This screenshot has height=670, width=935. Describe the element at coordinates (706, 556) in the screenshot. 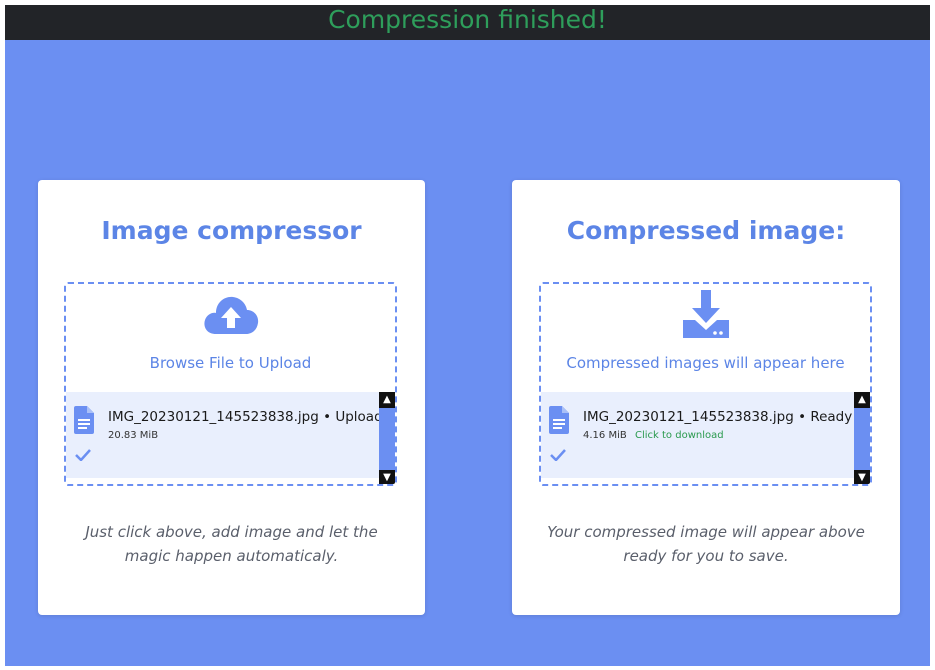

I see `description-line: ready for you to save.` at that location.